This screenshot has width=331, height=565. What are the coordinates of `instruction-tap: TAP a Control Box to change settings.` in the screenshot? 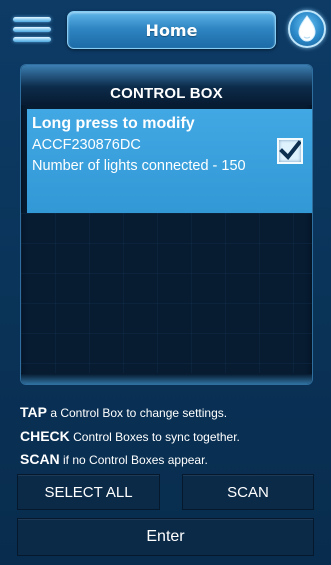 It's located at (123, 412).